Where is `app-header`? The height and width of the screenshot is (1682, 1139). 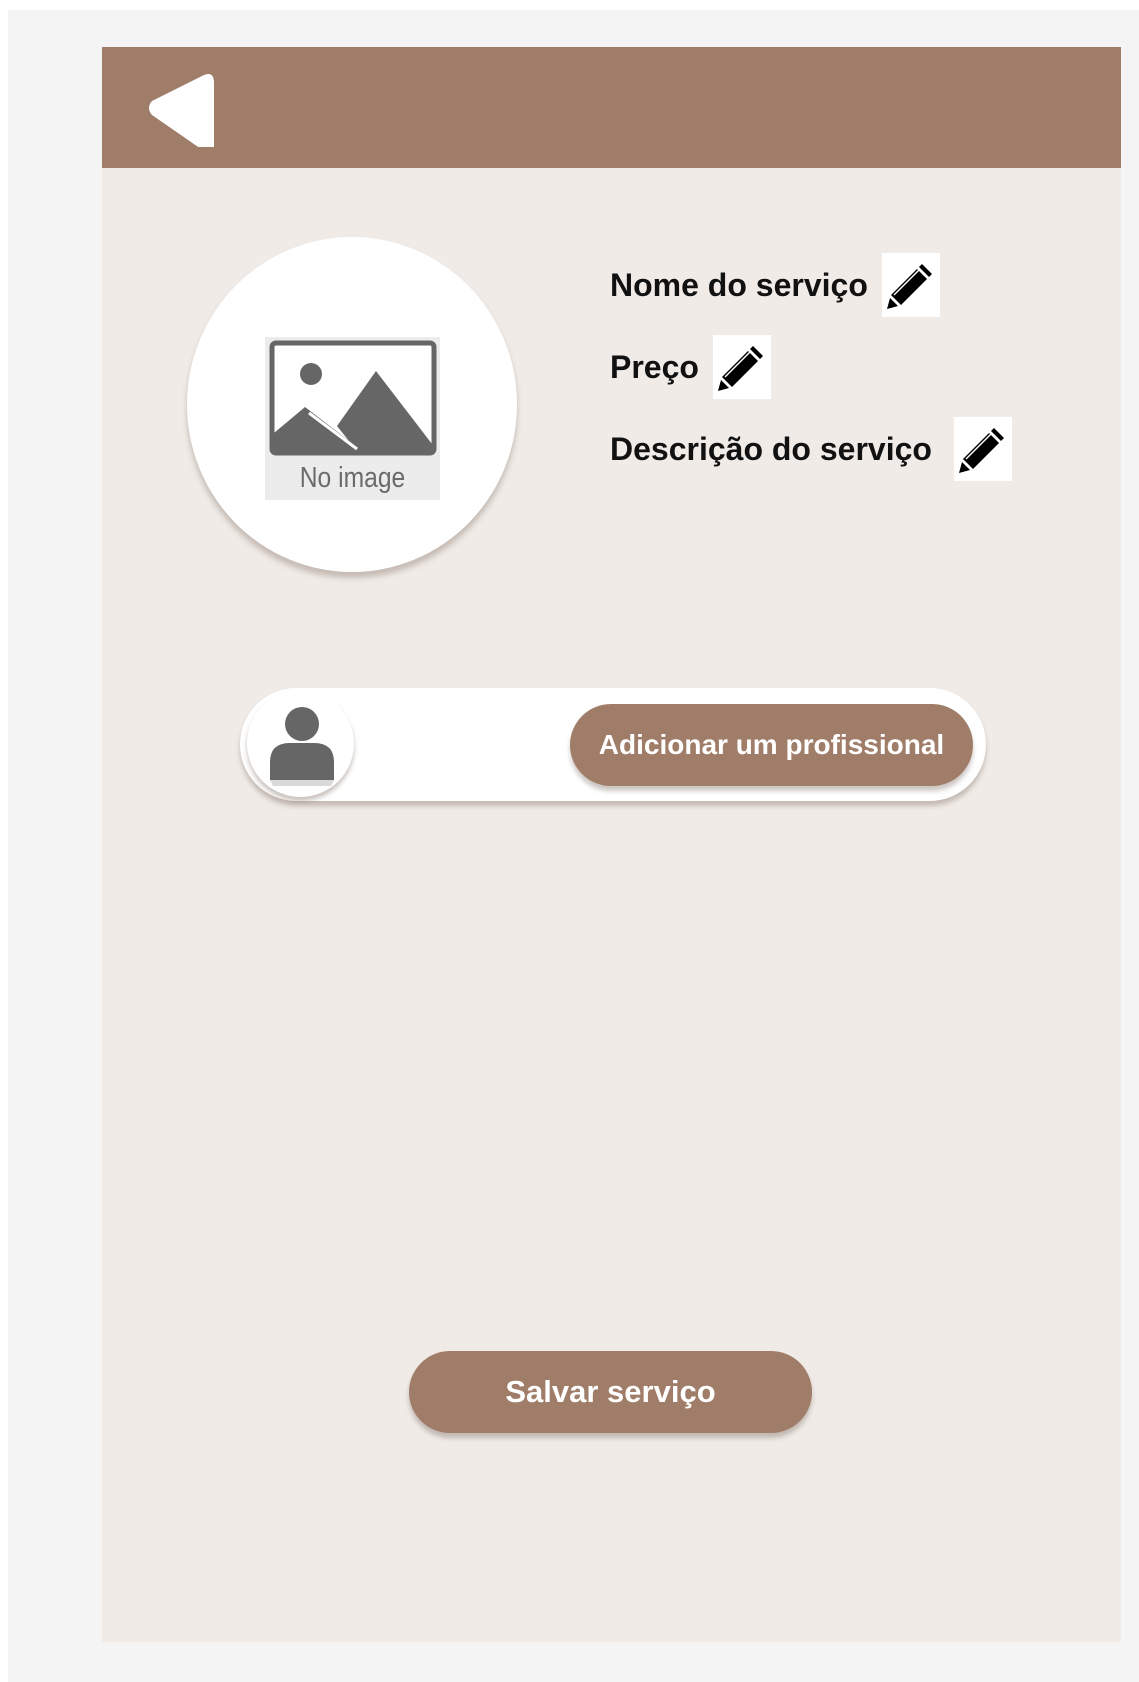 app-header is located at coordinates (611, 107).